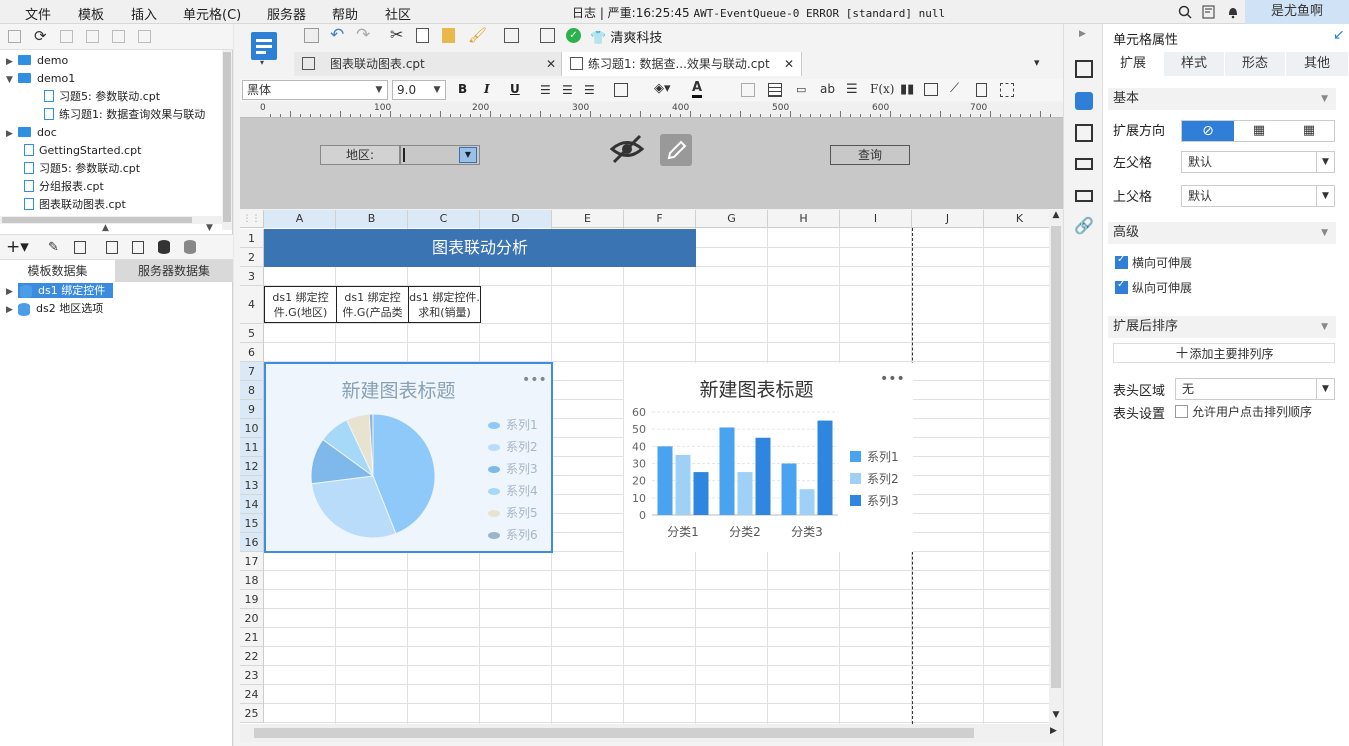 The width and height of the screenshot is (1349, 746). I want to click on row-header-5: 5, so click(252, 333).